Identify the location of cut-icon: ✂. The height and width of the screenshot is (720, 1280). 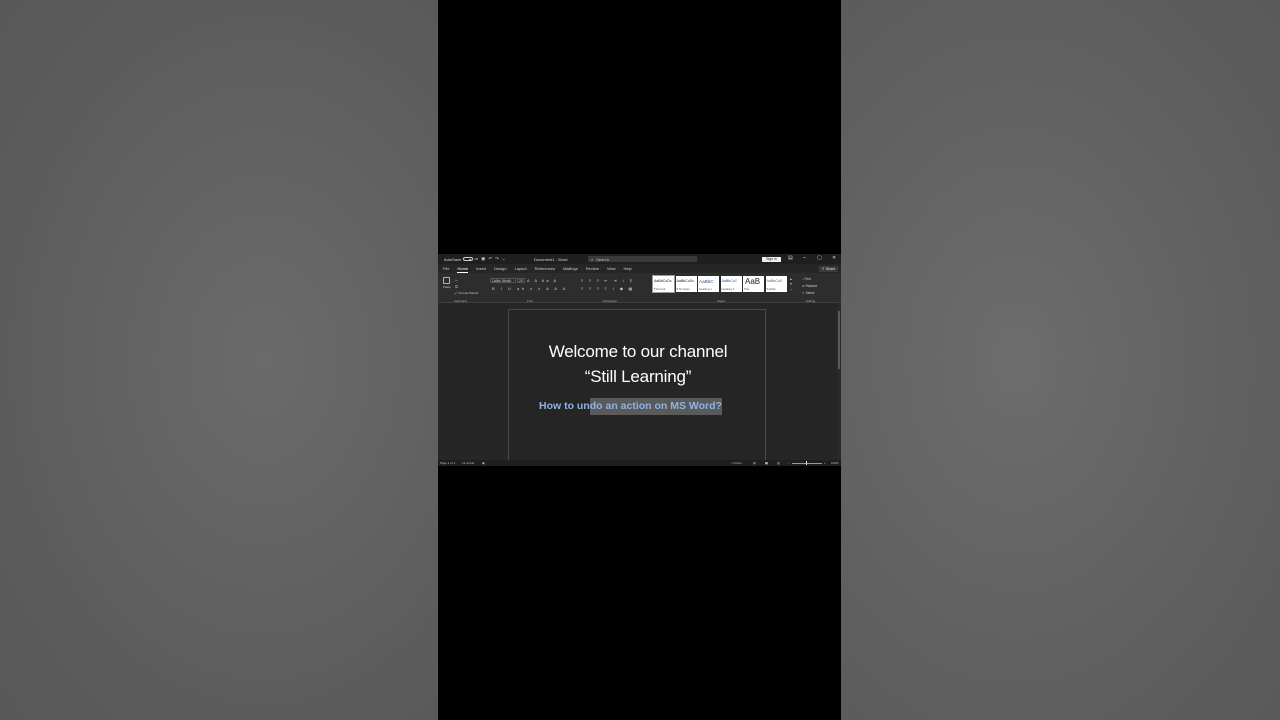
(456, 280).